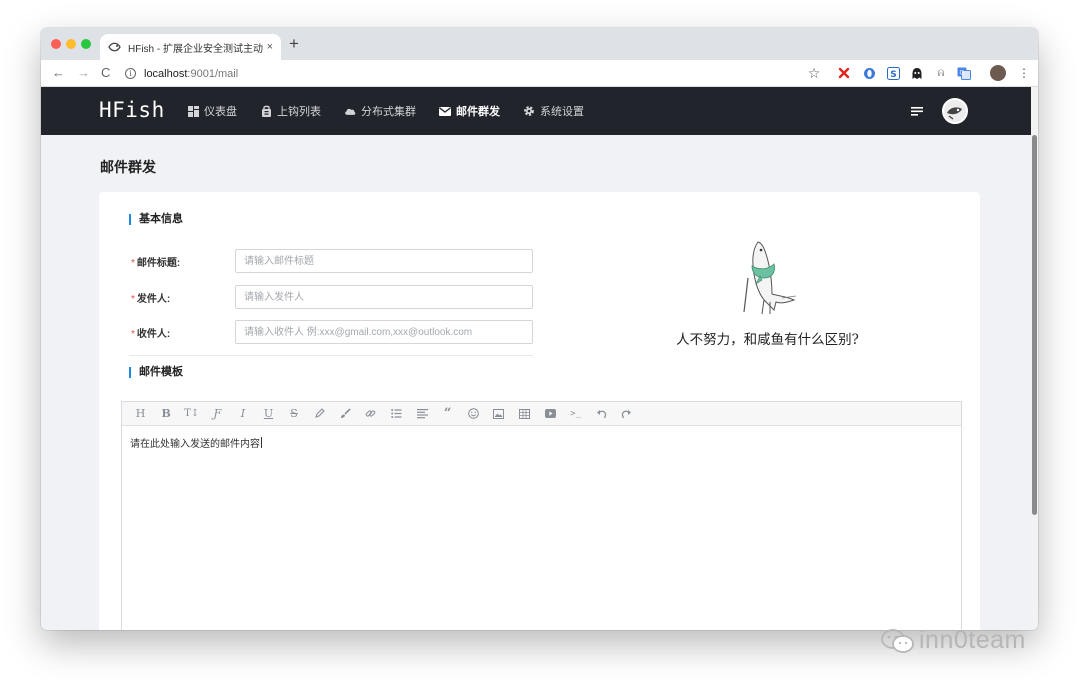 This screenshot has width=1080, height=685. I want to click on profile-avatar-icon, so click(998, 73).